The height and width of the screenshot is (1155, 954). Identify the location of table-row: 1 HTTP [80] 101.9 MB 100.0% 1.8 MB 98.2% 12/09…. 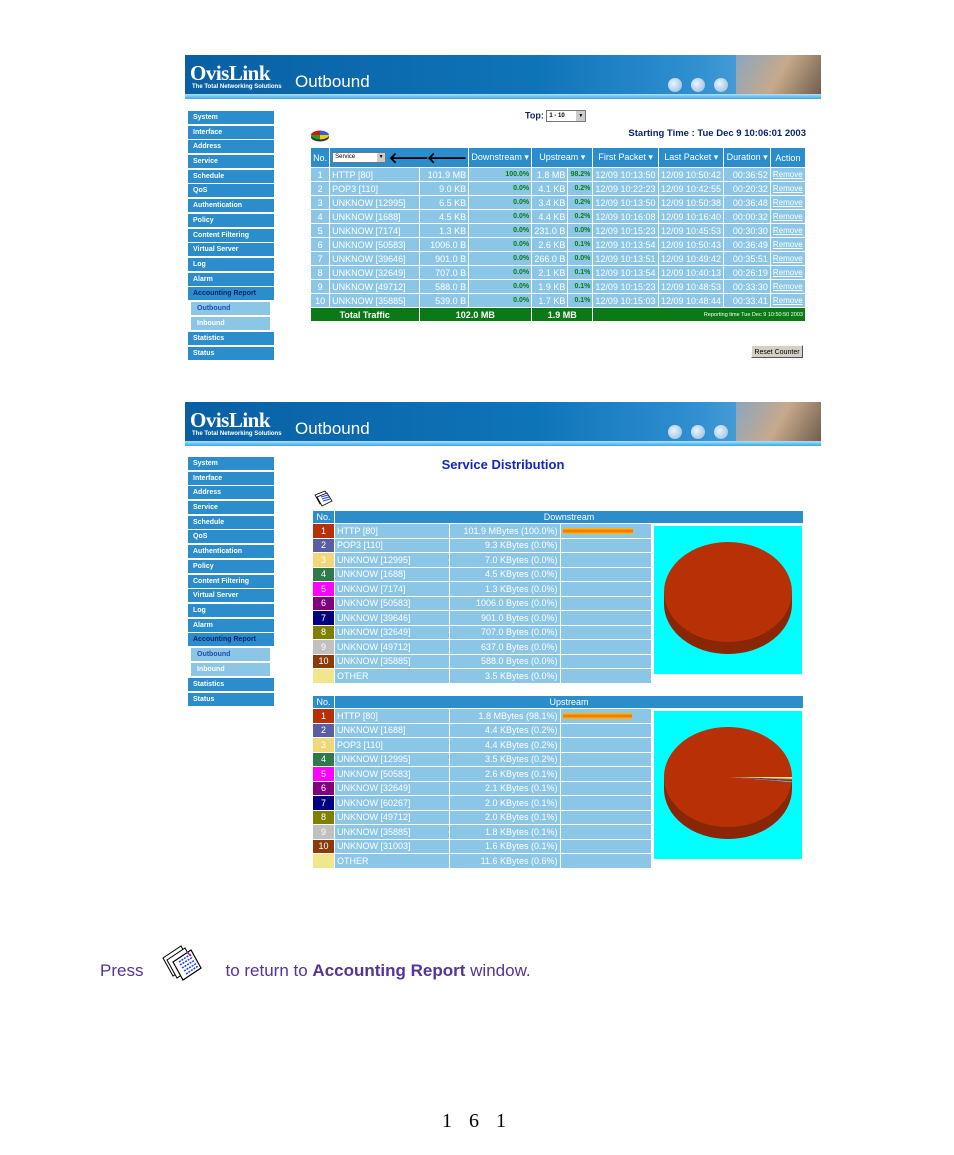
(558, 174).